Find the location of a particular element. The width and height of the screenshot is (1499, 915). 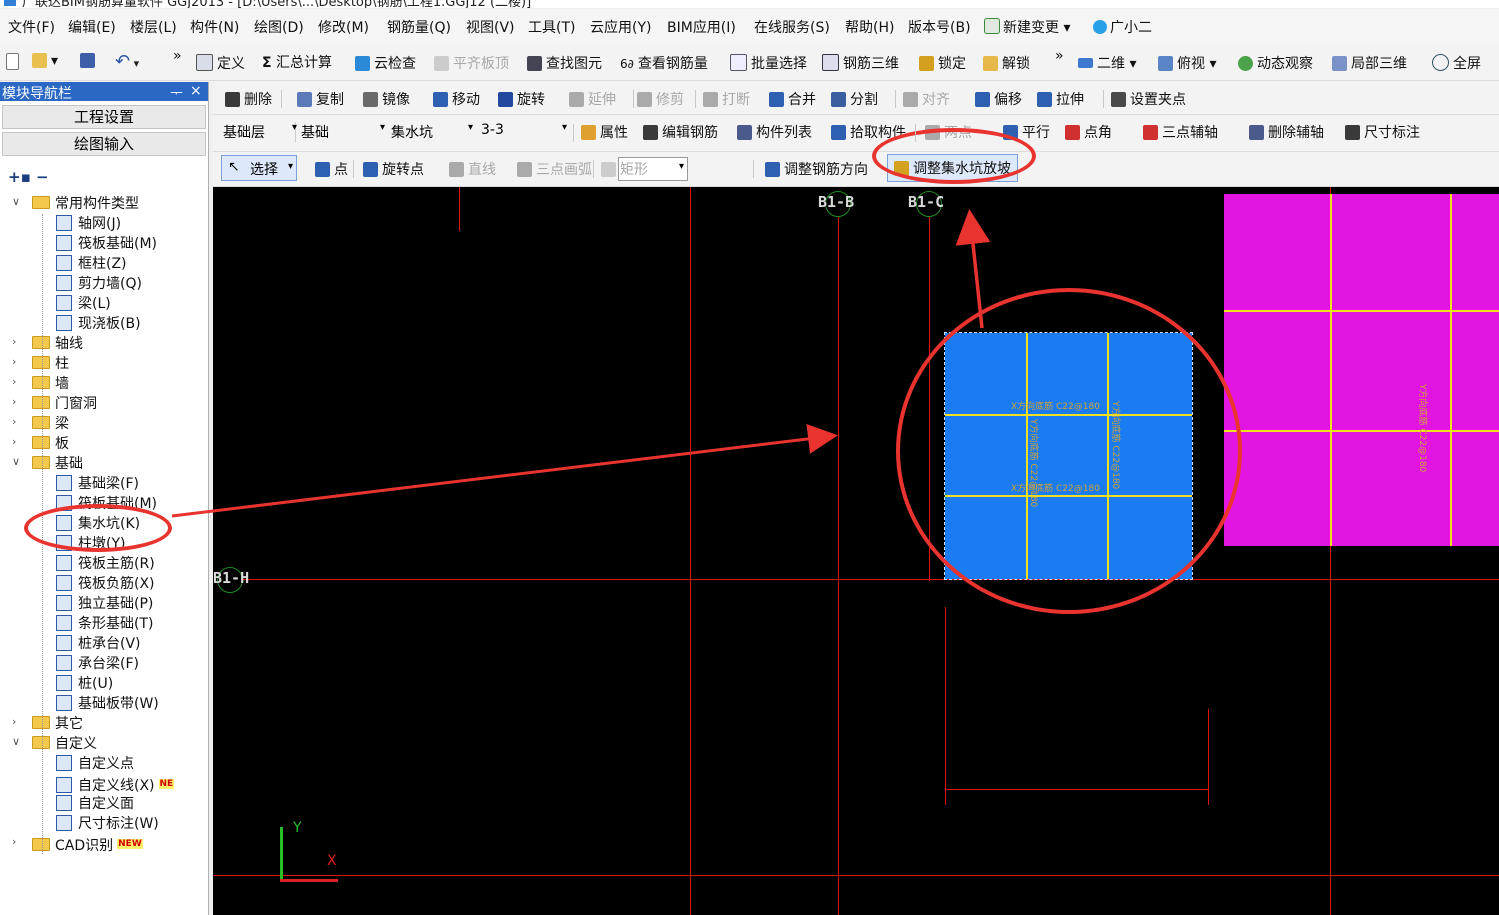

tb3-button-8: 删除辅轴 is located at coordinates (1286, 132).